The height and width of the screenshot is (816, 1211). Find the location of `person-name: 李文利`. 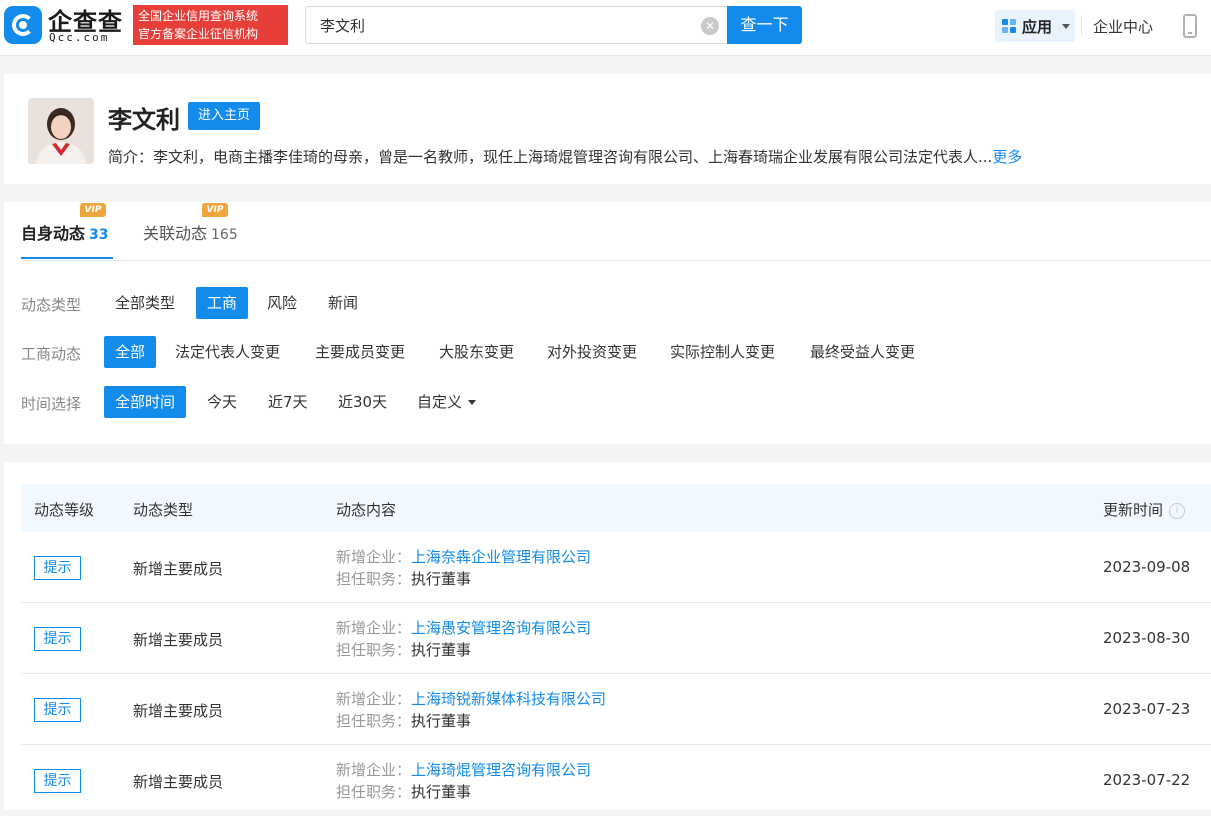

person-name: 李文利 is located at coordinates (144, 120).